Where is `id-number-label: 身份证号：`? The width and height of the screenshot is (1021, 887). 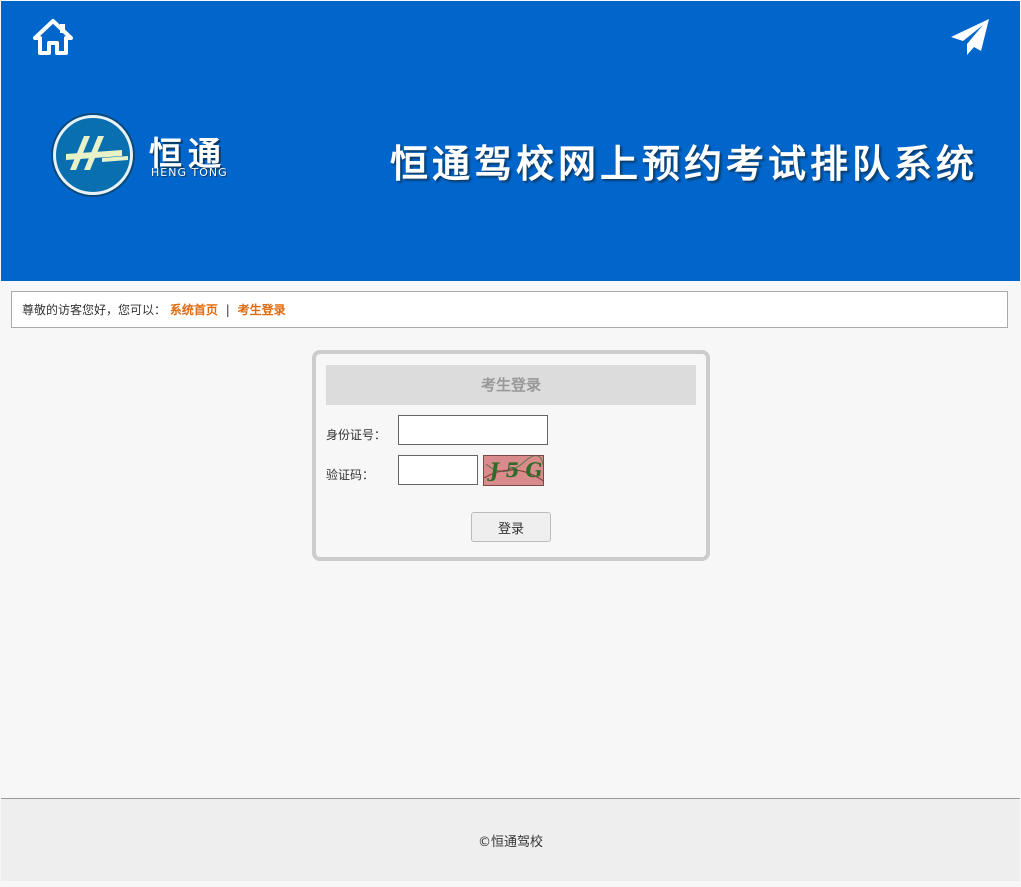 id-number-label: 身份证号： is located at coordinates (356, 435).